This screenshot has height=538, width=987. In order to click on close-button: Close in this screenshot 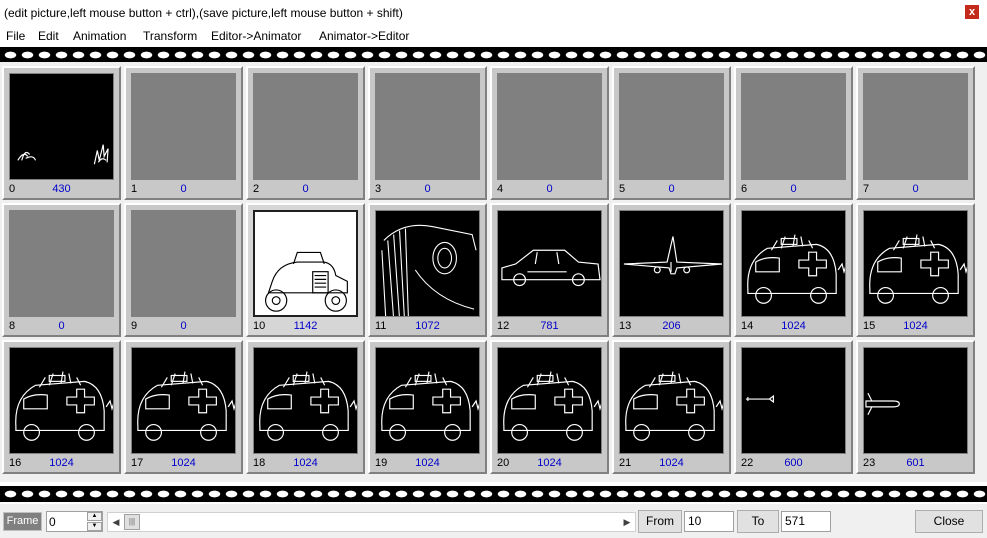, I will do `click(949, 521)`.